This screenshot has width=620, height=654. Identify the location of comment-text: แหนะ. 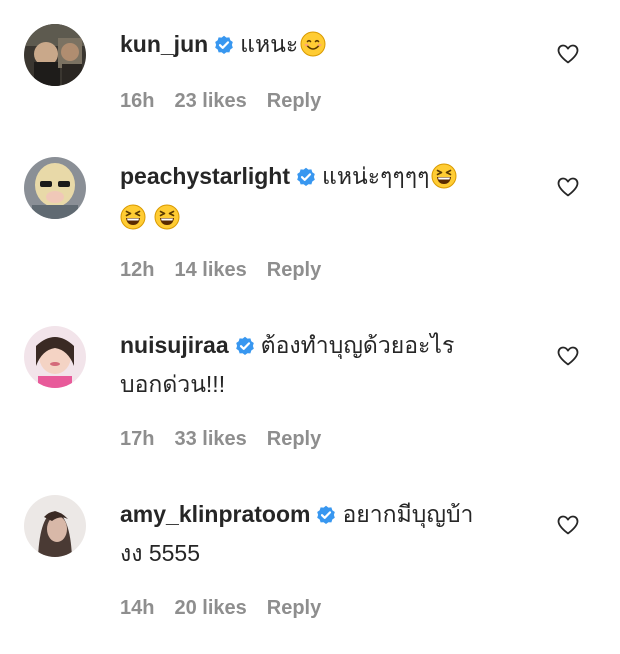
(269, 44).